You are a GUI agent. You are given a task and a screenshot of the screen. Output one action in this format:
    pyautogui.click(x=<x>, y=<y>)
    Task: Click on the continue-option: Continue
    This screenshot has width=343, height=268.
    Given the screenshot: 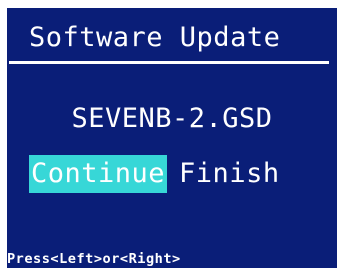 What is the action you would take?
    pyautogui.click(x=98, y=174)
    